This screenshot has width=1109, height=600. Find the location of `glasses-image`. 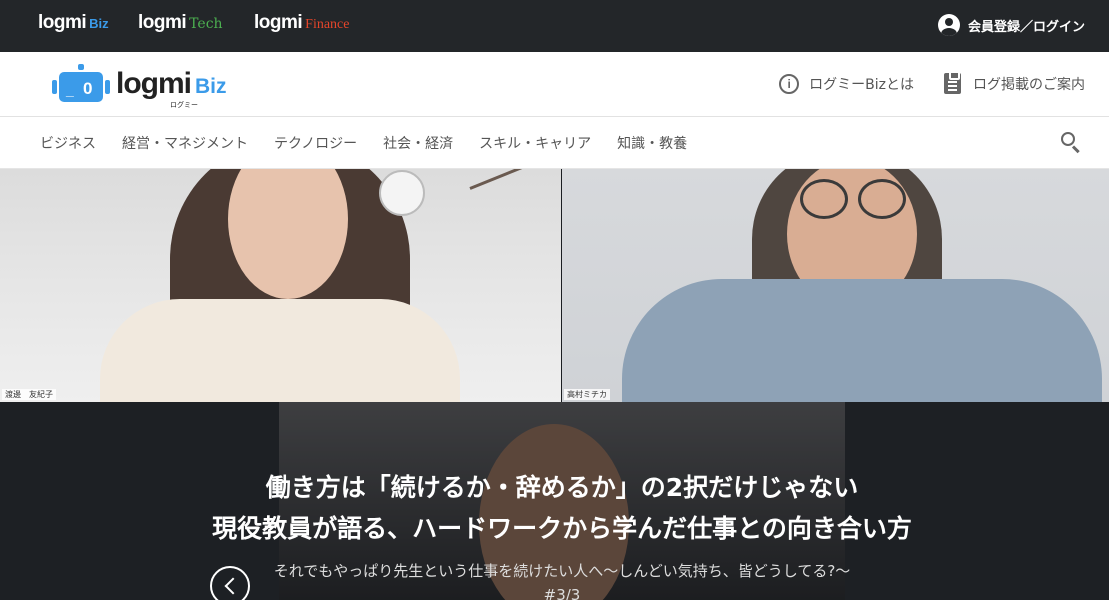

glasses-image is located at coordinates (824, 199).